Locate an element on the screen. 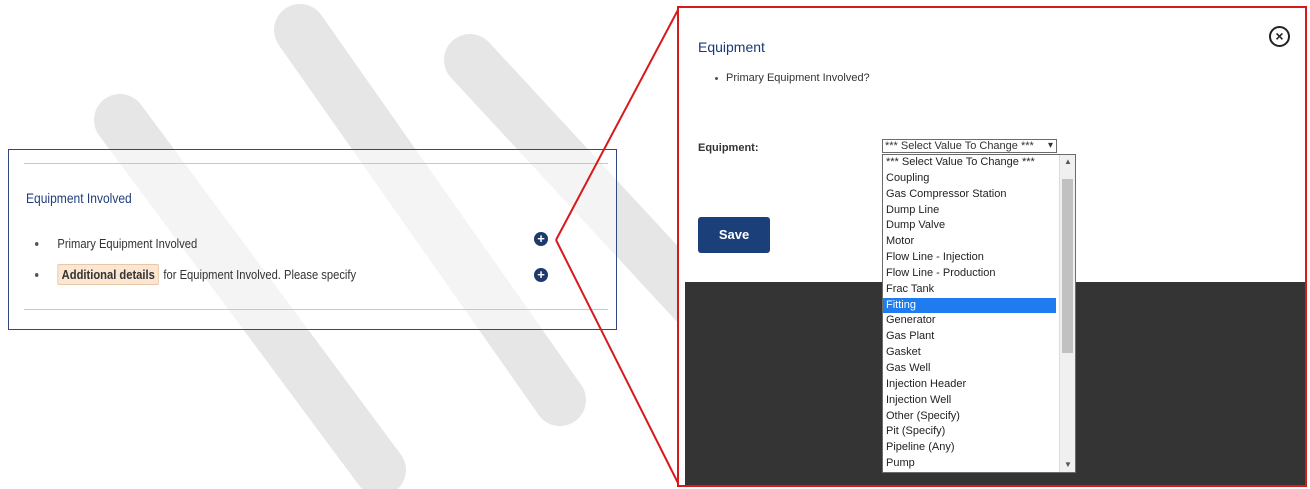 The width and height of the screenshot is (1310, 489). item-label: for Equipment Involved. Please specify is located at coordinates (260, 274).